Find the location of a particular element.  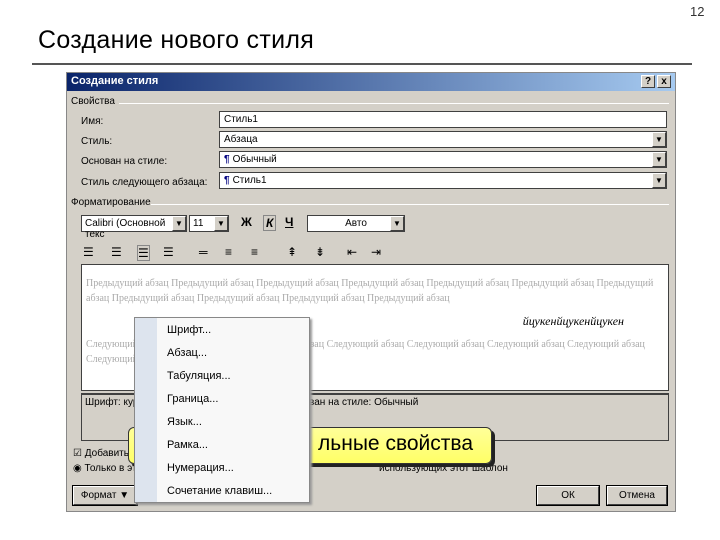

font-select: Calibri (Основной текс ▼ is located at coordinates (134, 227).